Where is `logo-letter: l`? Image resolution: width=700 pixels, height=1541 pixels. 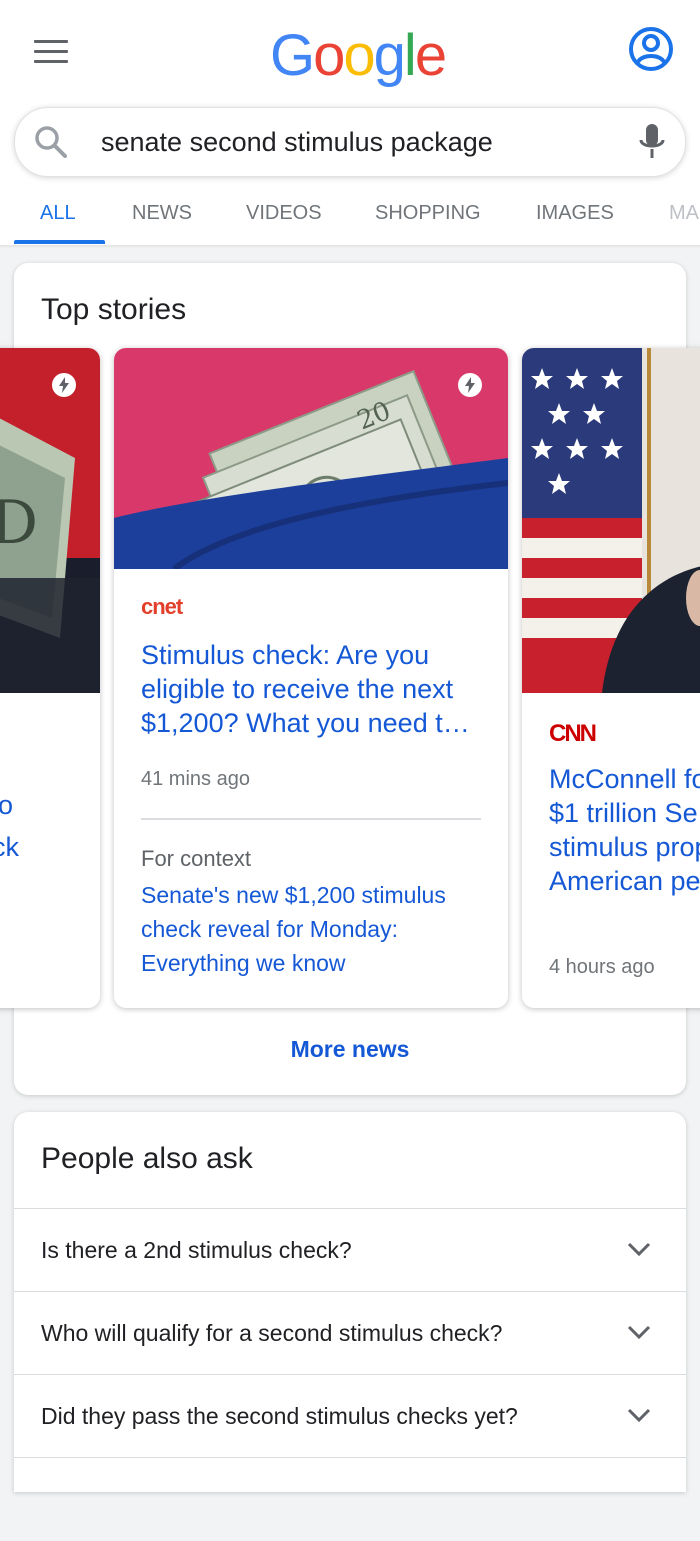
logo-letter: l is located at coordinates (410, 55).